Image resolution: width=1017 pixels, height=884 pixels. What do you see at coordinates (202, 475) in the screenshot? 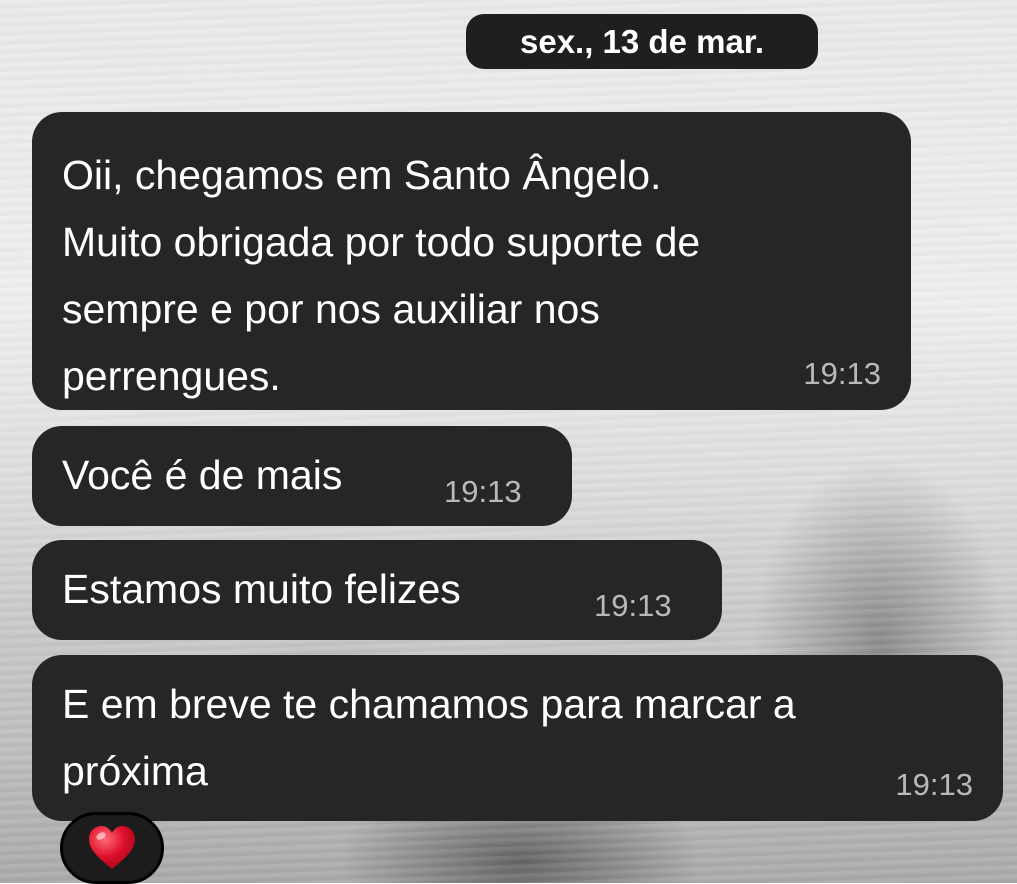
I see `message-text: Você é de mais` at bounding box center [202, 475].